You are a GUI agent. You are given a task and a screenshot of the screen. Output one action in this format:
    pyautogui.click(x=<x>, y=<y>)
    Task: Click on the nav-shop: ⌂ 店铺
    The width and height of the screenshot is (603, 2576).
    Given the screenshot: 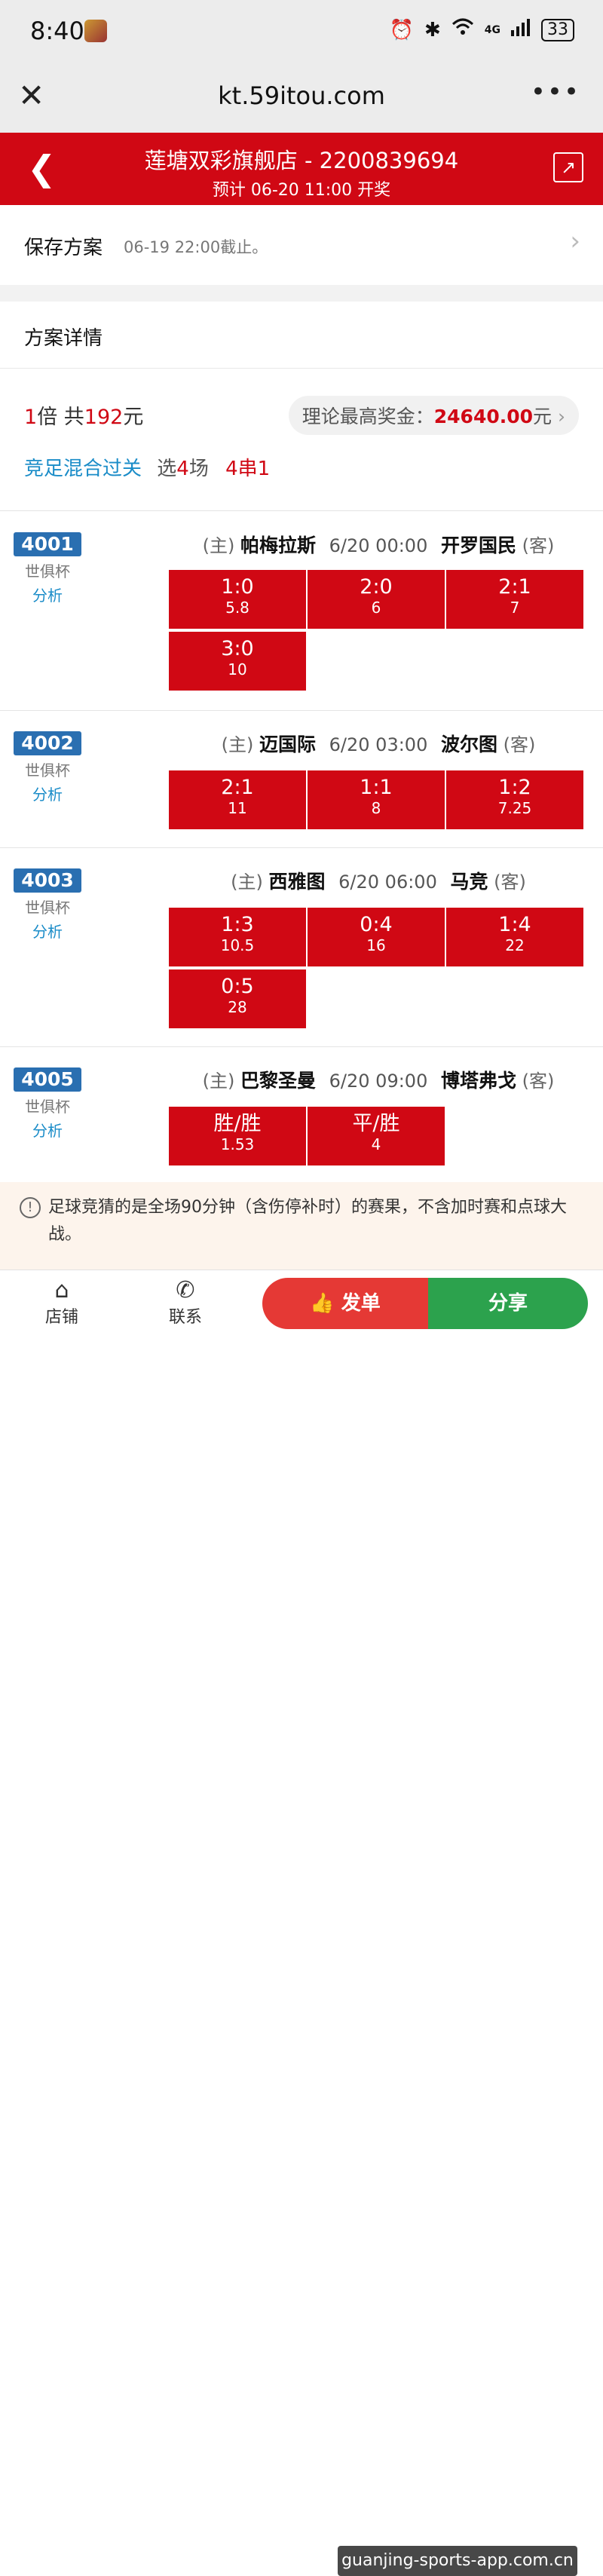 What is the action you would take?
    pyautogui.click(x=62, y=1303)
    